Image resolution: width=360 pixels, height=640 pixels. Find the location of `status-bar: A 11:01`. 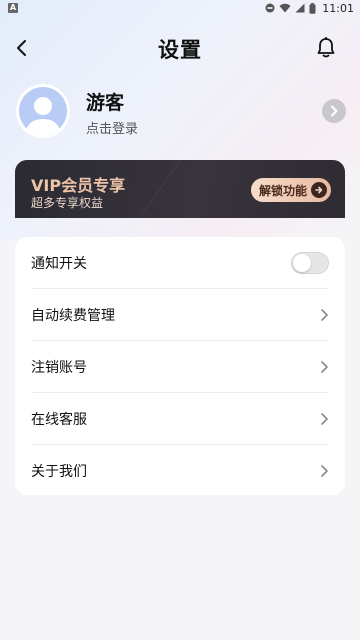

status-bar: A 11:01 is located at coordinates (180, 8).